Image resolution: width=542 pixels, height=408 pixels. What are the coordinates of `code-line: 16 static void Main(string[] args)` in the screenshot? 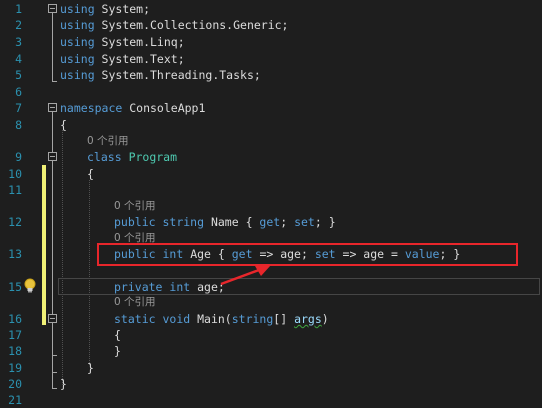 It's located at (271, 319).